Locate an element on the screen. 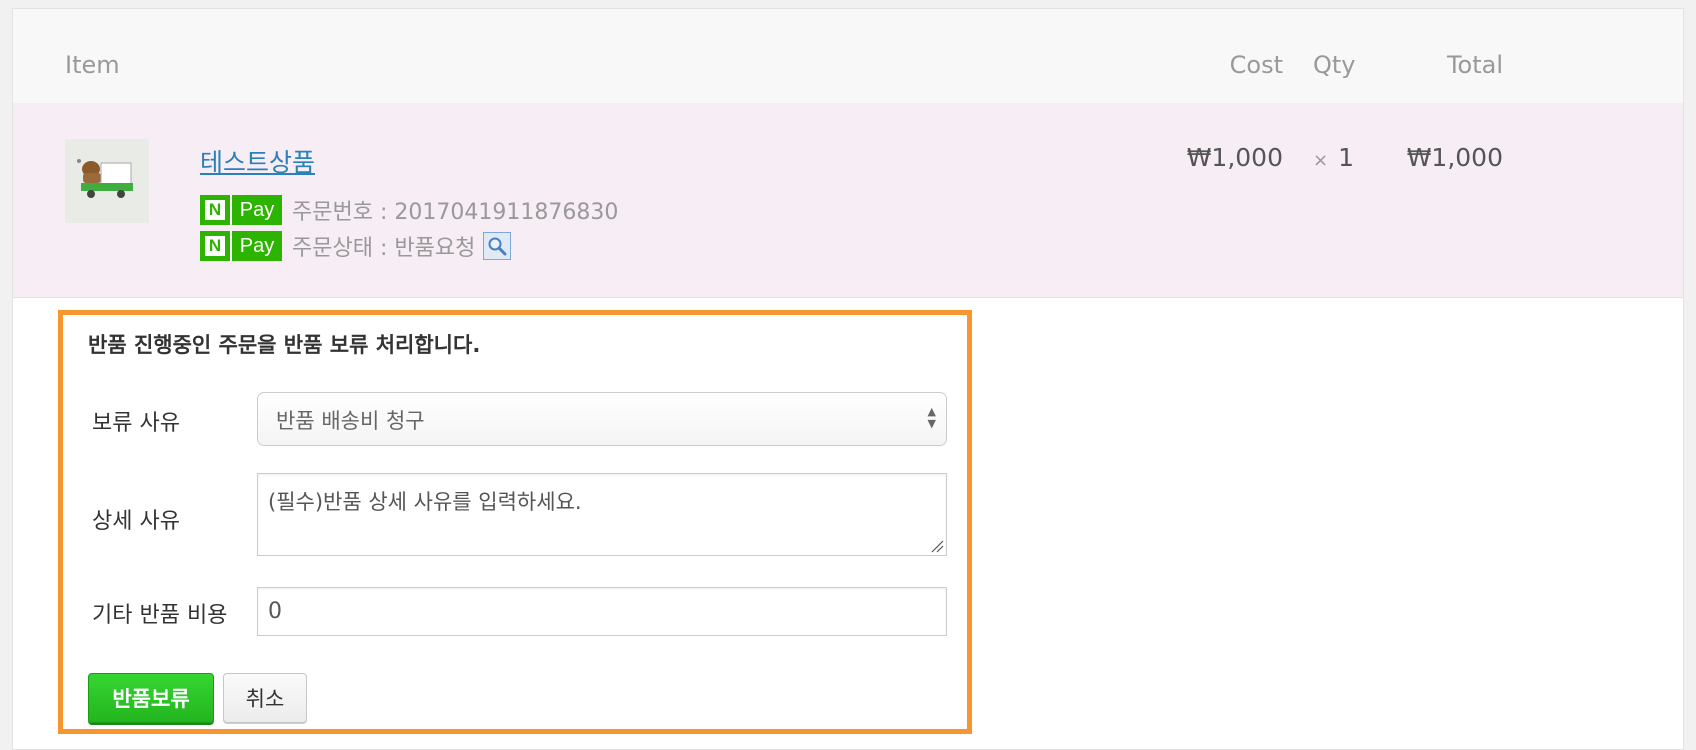 The width and height of the screenshot is (1696, 750). extra-cost-label: 기타 반품 비용 is located at coordinates (160, 615).